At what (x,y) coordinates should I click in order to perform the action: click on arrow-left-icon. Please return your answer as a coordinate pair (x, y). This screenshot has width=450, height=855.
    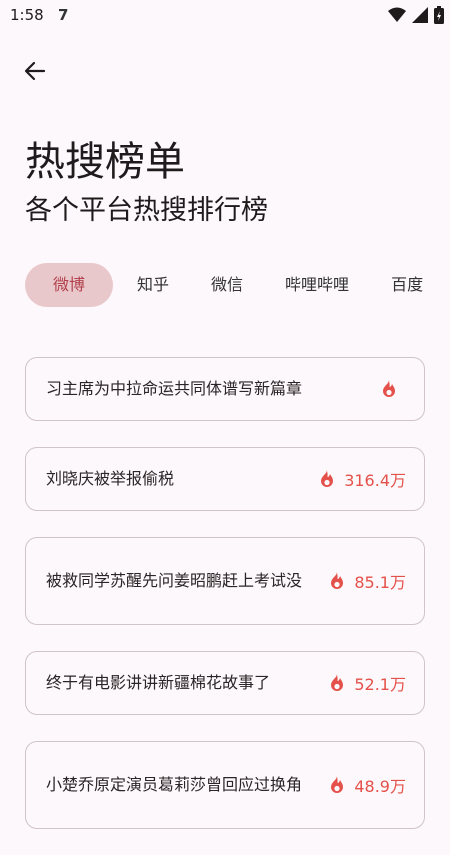
    Looking at the image, I should click on (35, 71).